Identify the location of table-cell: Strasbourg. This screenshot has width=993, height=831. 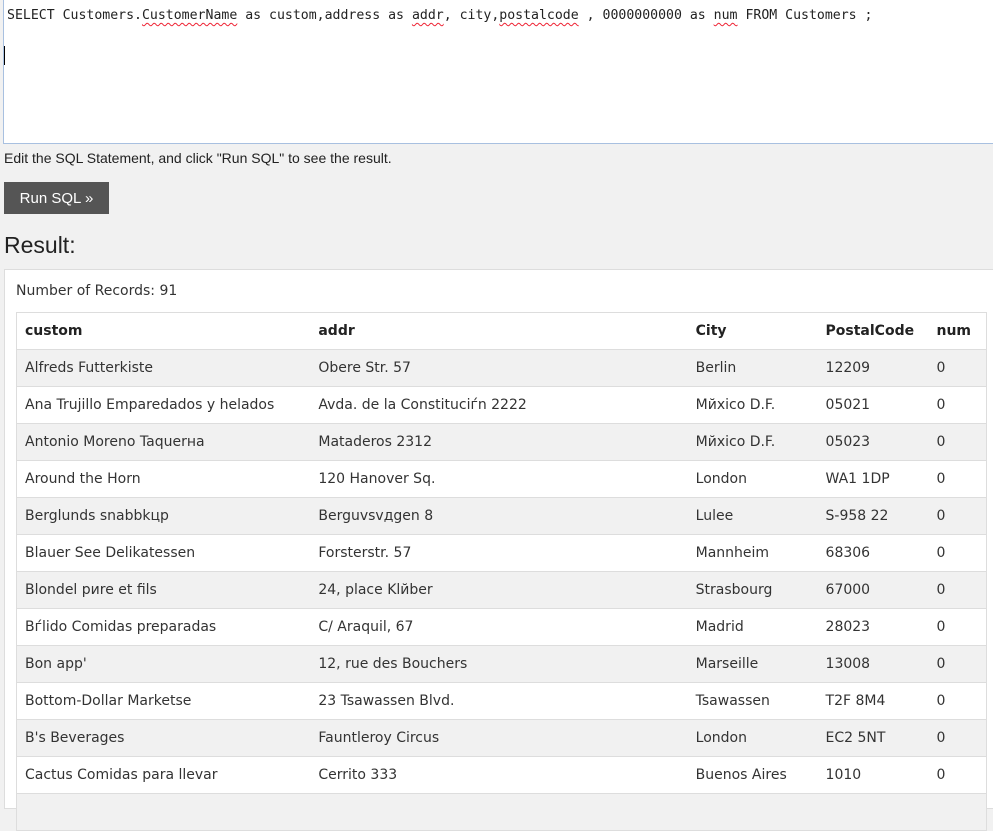
(752, 590).